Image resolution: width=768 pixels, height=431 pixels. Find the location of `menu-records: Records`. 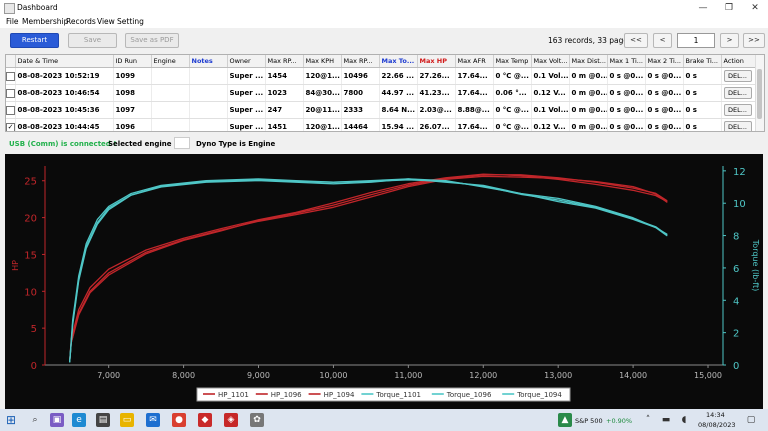

menu-records: Records is located at coordinates (81, 21).